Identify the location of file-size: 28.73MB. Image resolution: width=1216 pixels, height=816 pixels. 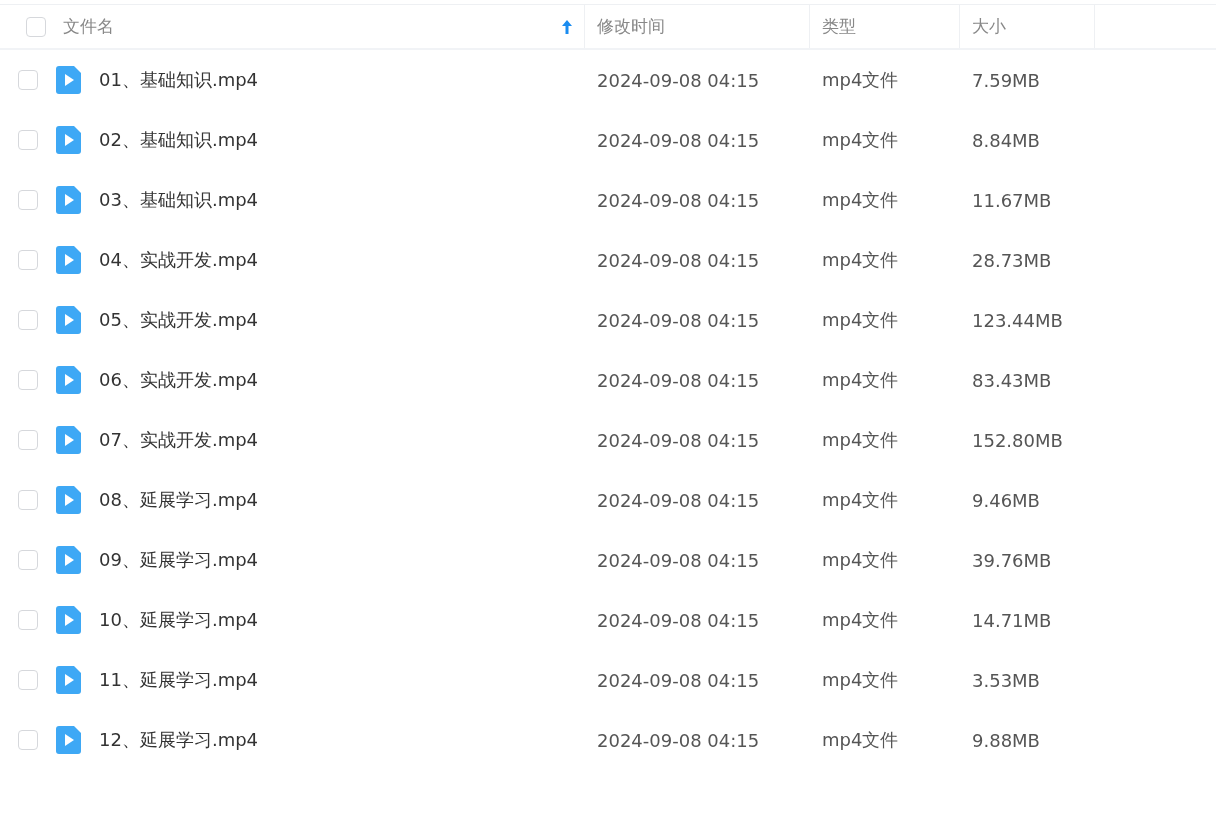
(1012, 260).